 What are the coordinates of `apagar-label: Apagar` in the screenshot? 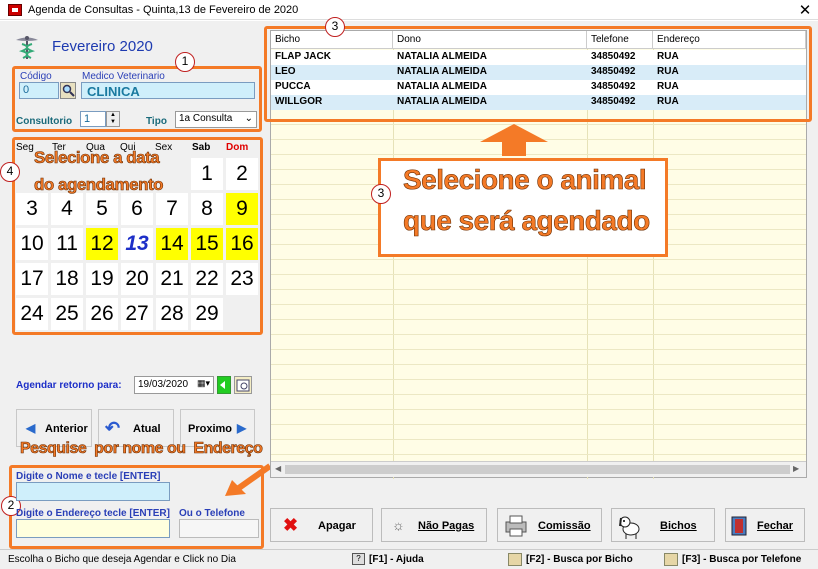 It's located at (337, 526).